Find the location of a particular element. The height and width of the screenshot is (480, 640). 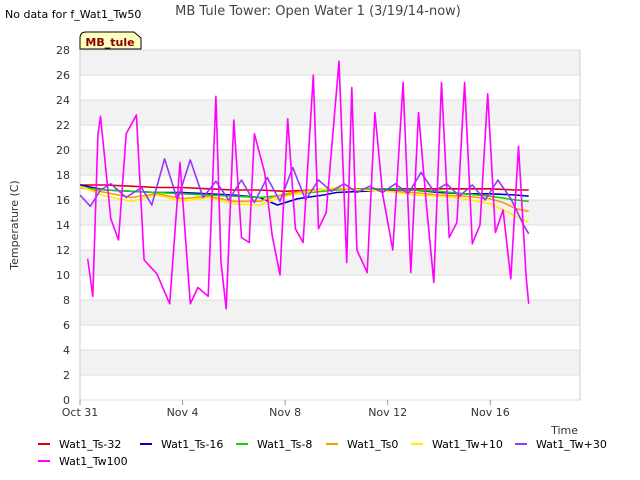

legend-item: Wat1_Ts-32 is located at coordinates (79, 444).